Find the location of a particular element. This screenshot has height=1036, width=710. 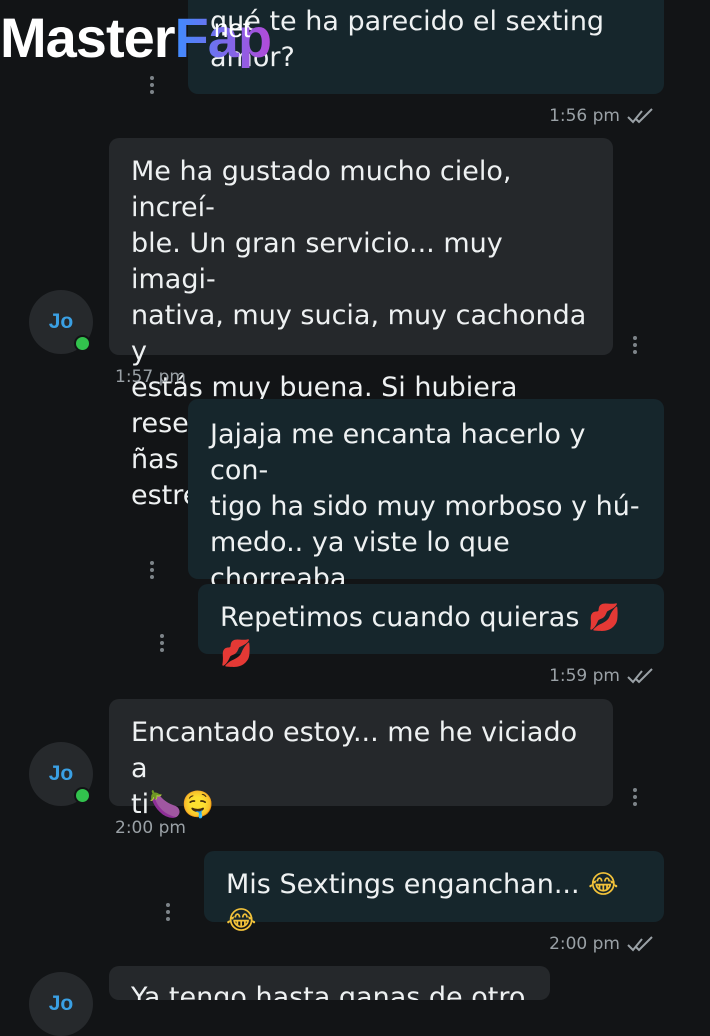

message-time: 1:56 pm is located at coordinates (603, 116).